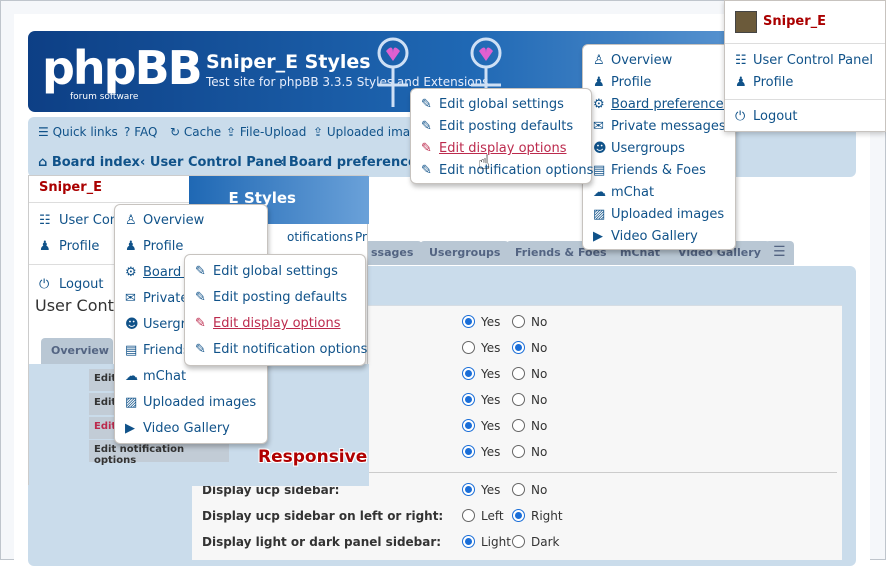  What do you see at coordinates (213, 162) in the screenshot?
I see `crumb-ucp: ‹ User Control Panel` at bounding box center [213, 162].